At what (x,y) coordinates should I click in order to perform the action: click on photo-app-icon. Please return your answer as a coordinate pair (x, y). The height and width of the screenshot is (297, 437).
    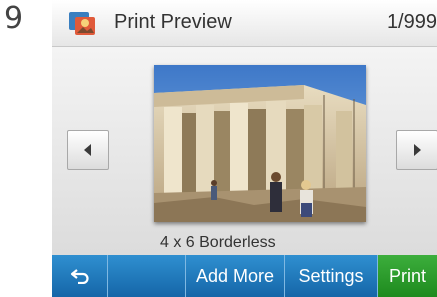
    Looking at the image, I should click on (82, 23).